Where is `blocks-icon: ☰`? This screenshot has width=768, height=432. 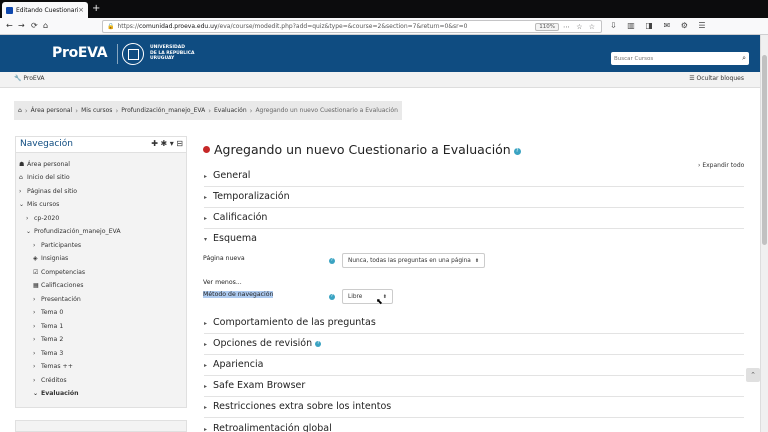
blocks-icon: ☰ is located at coordinates (692, 78).